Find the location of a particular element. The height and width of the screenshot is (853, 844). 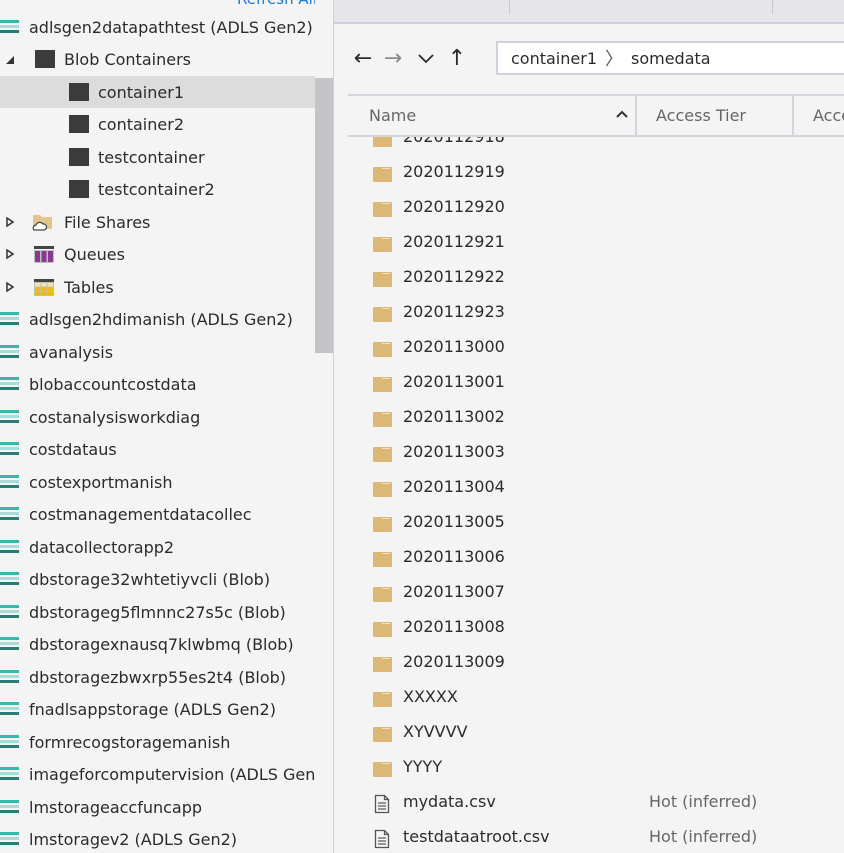

file-row: testdataatroot.csv Hot (inferred) is located at coordinates (589, 836).